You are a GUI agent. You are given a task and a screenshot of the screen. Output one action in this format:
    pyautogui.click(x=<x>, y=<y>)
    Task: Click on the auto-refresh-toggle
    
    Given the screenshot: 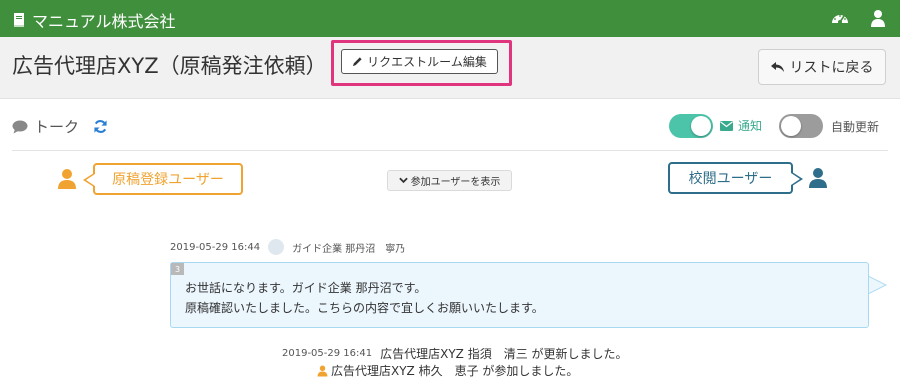 What is the action you would take?
    pyautogui.click(x=801, y=126)
    